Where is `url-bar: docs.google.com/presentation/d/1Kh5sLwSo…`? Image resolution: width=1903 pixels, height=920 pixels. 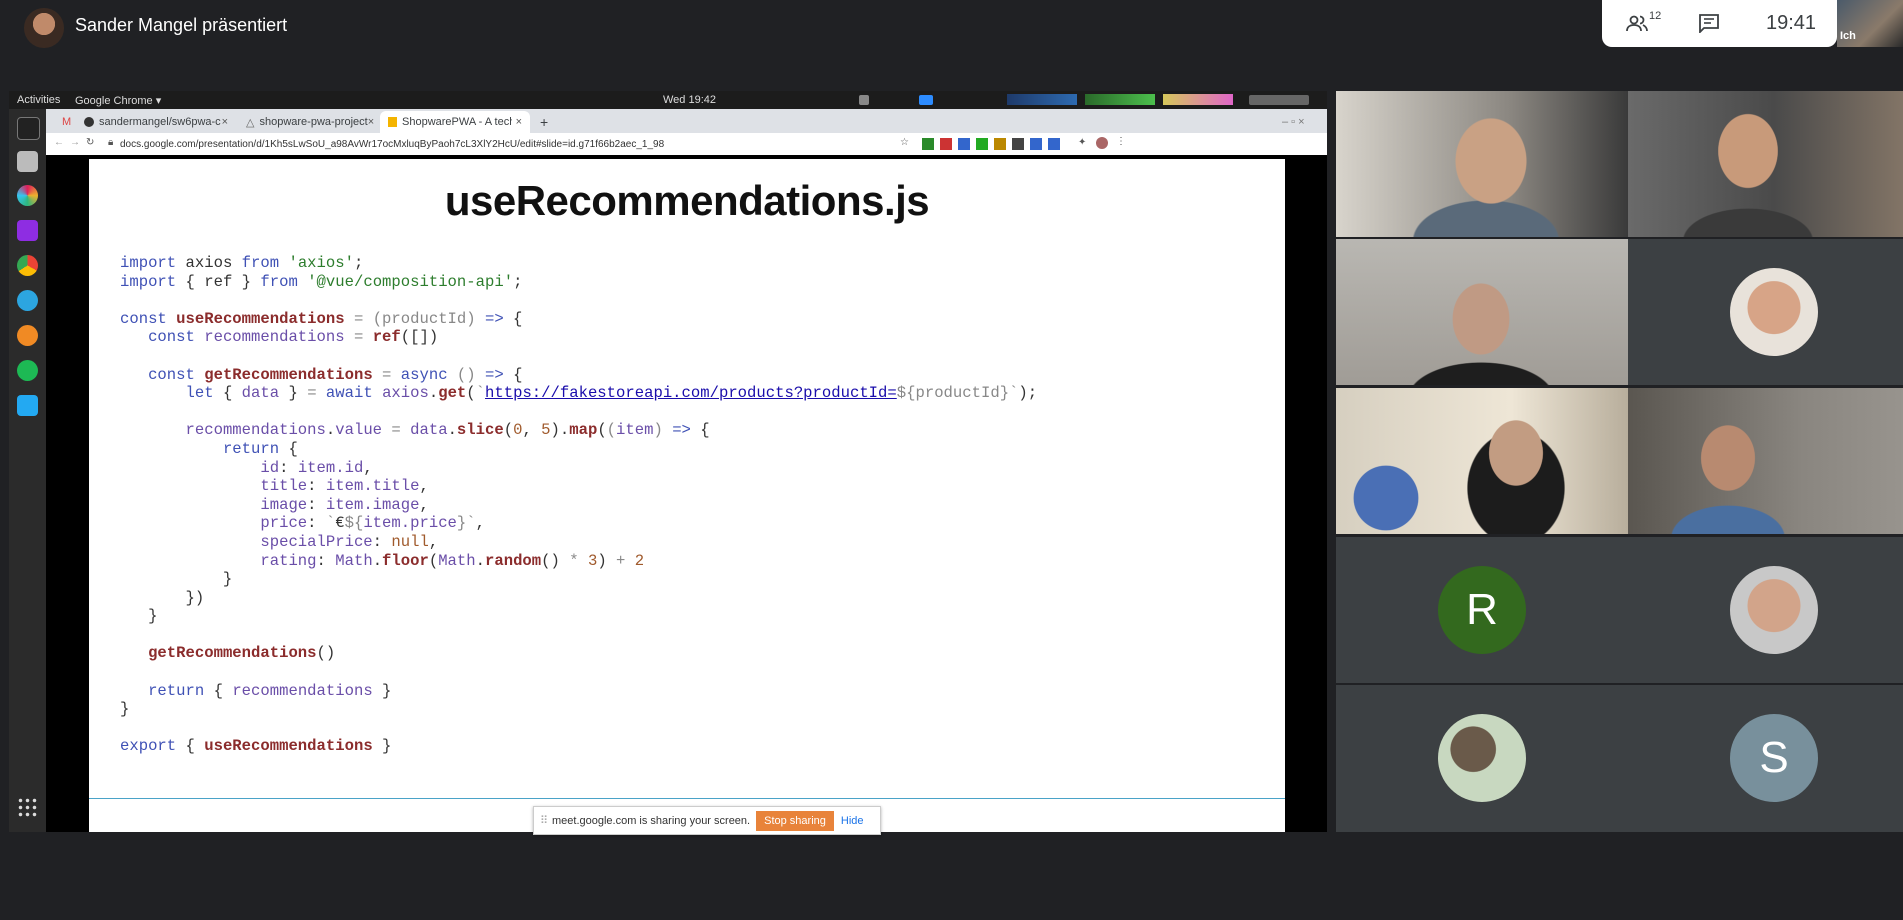 url-bar: docs.google.com/presentation/d/1Kh5sLwSo… is located at coordinates (520, 144).